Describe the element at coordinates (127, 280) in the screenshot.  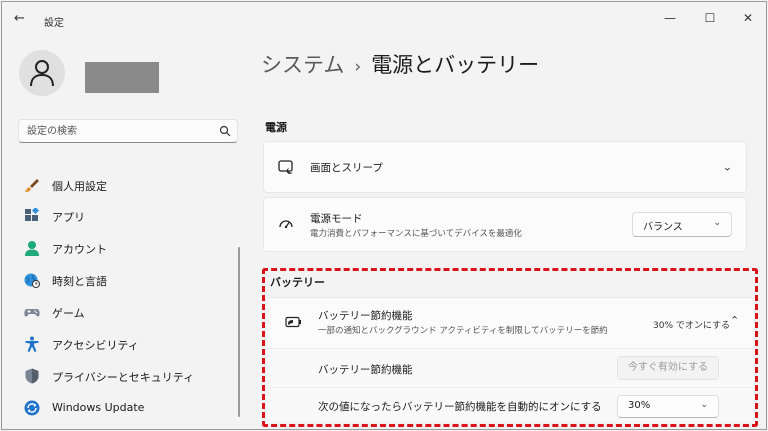
I see `sidebar-item-time-language: 時刻と言語` at that location.